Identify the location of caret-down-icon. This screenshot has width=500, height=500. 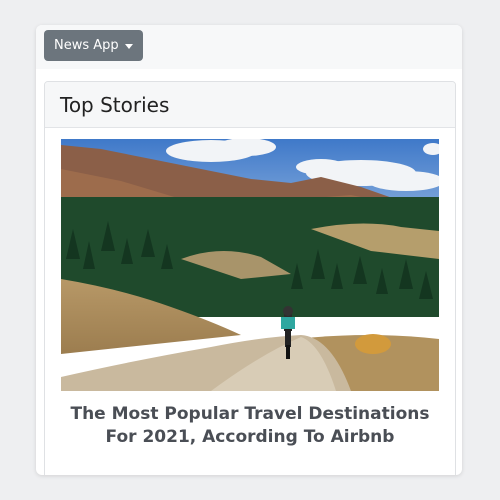
(128, 46).